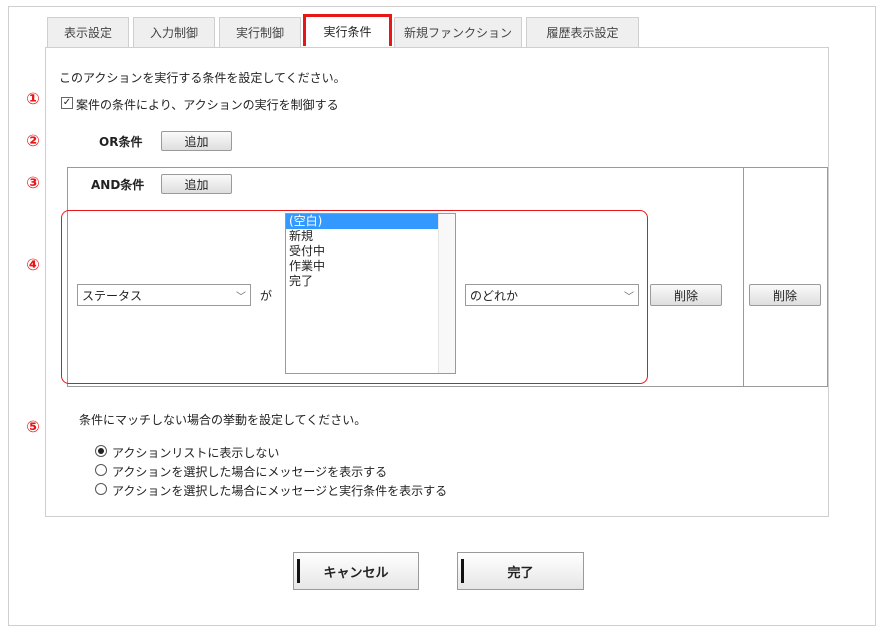 This screenshot has width=884, height=632. Describe the element at coordinates (743, 277) in the screenshot. I see `and-box-divider` at that location.